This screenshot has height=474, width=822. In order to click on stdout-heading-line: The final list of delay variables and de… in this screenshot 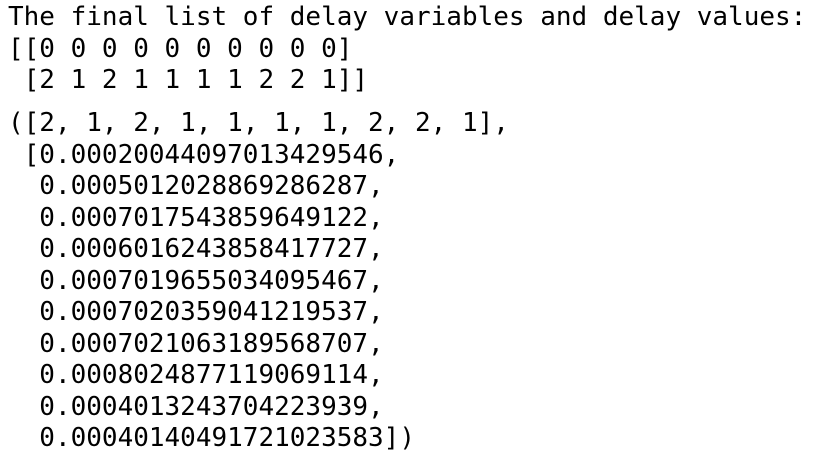, I will do `click(407, 17)`.